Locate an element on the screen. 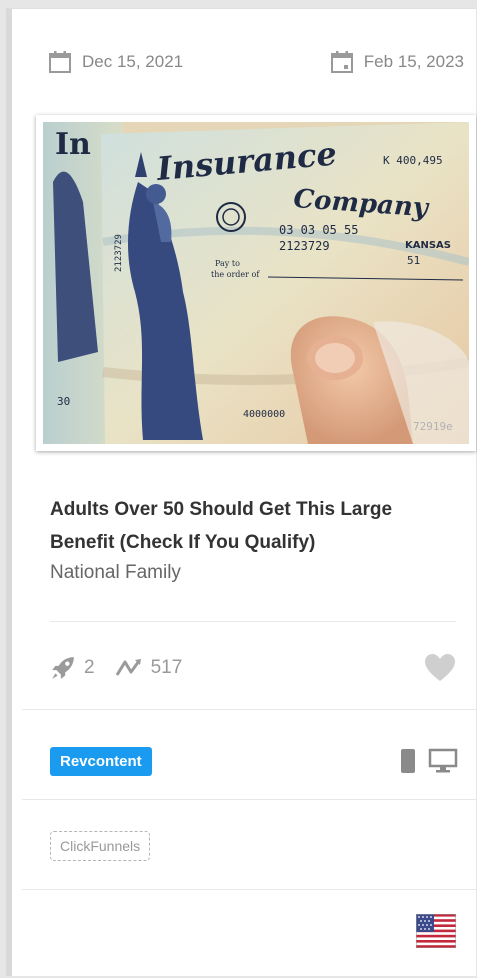 This screenshot has height=978, width=477. svg-text: 03 03 05 55 is located at coordinates (318, 230).